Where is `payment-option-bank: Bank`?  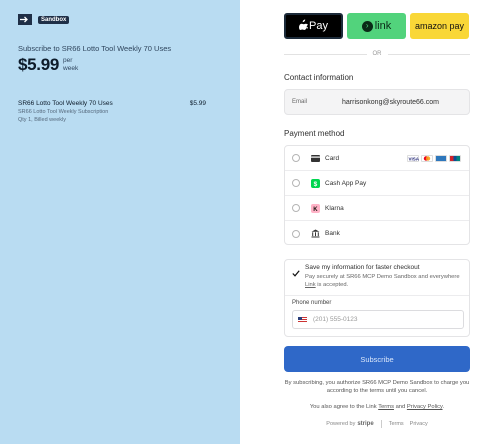 payment-option-bank: Bank is located at coordinates (377, 233).